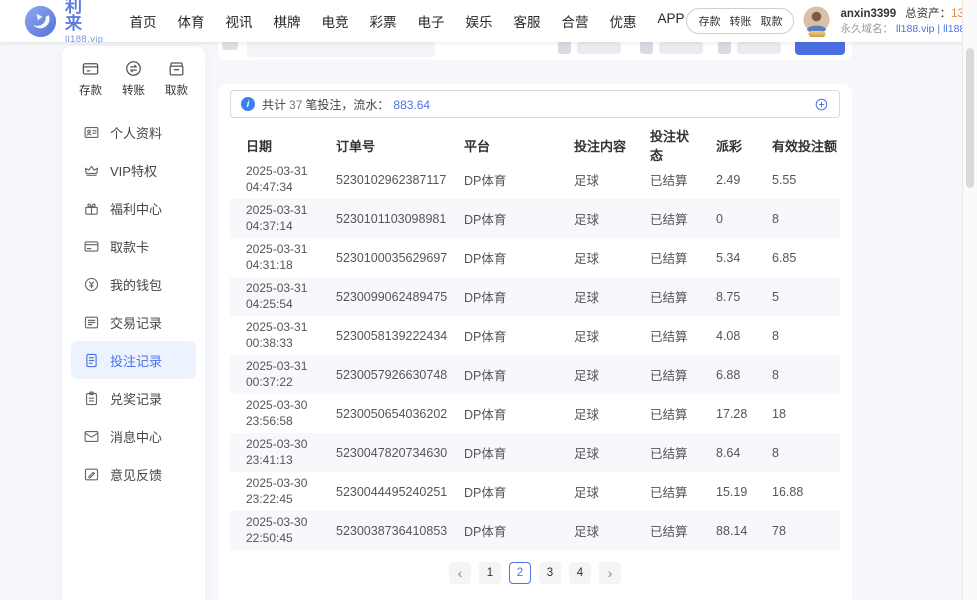 This screenshot has height=600, width=977. I want to click on sidebar-menu-item: 兑奖记录, so click(133, 398).